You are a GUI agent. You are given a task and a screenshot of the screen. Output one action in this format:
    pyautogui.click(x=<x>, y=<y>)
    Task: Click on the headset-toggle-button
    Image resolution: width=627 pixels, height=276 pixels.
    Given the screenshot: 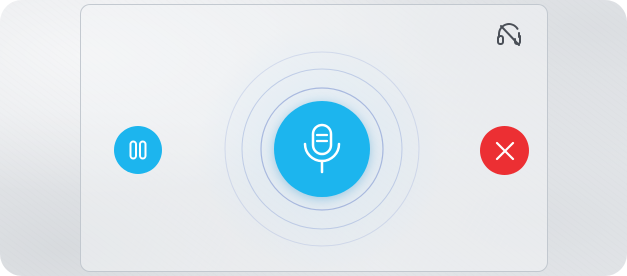 What is the action you would take?
    pyautogui.click(x=509, y=34)
    